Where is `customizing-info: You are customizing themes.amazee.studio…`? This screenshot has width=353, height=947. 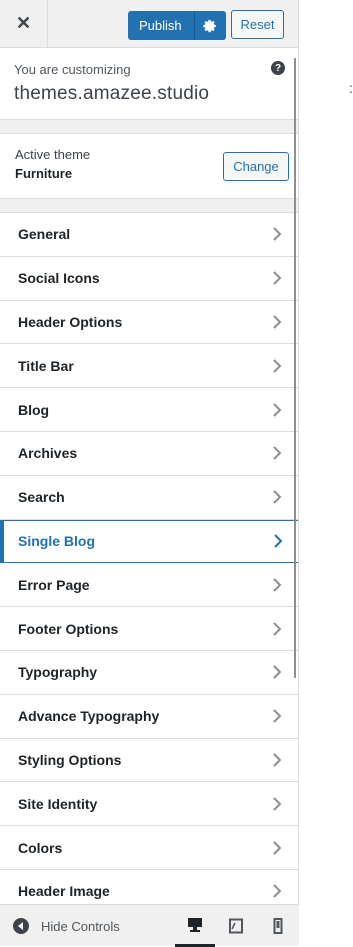 customizing-info: You are customizing themes.amazee.studio… is located at coordinates (149, 84).